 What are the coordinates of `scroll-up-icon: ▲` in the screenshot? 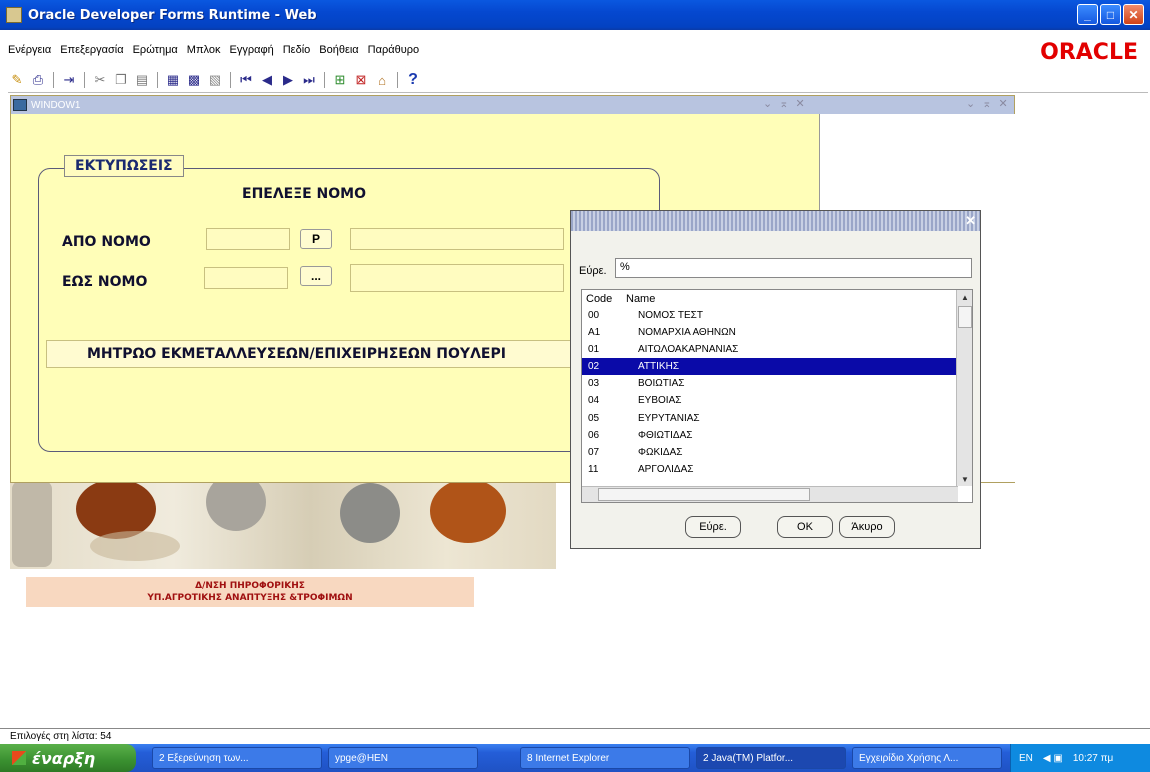 It's located at (965, 297).